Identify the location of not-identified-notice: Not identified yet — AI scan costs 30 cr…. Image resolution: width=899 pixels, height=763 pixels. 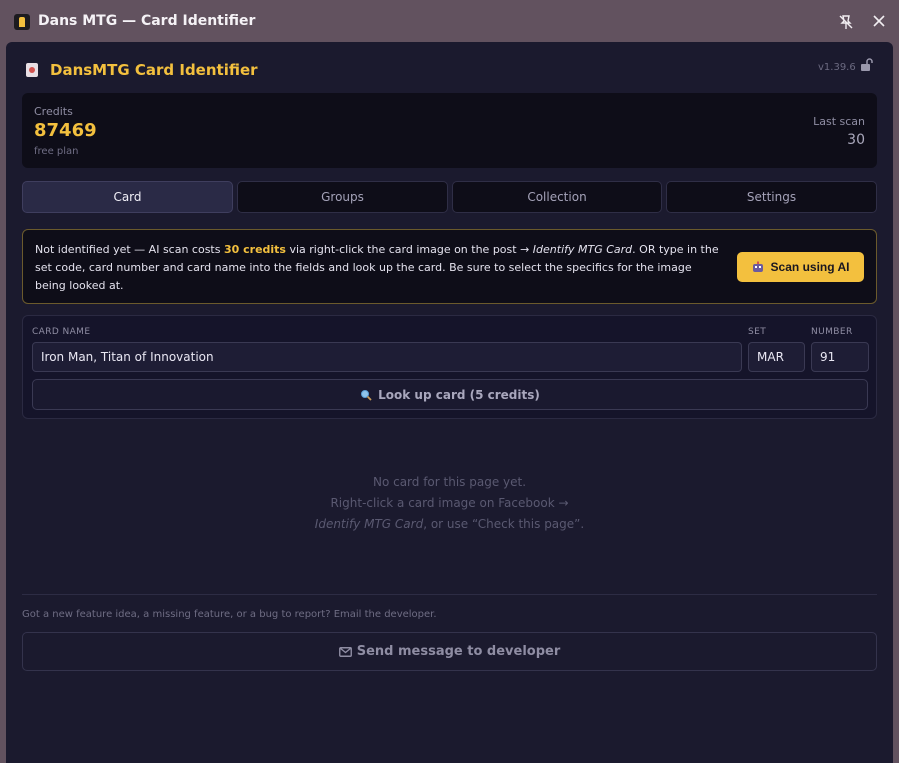
(449, 266).